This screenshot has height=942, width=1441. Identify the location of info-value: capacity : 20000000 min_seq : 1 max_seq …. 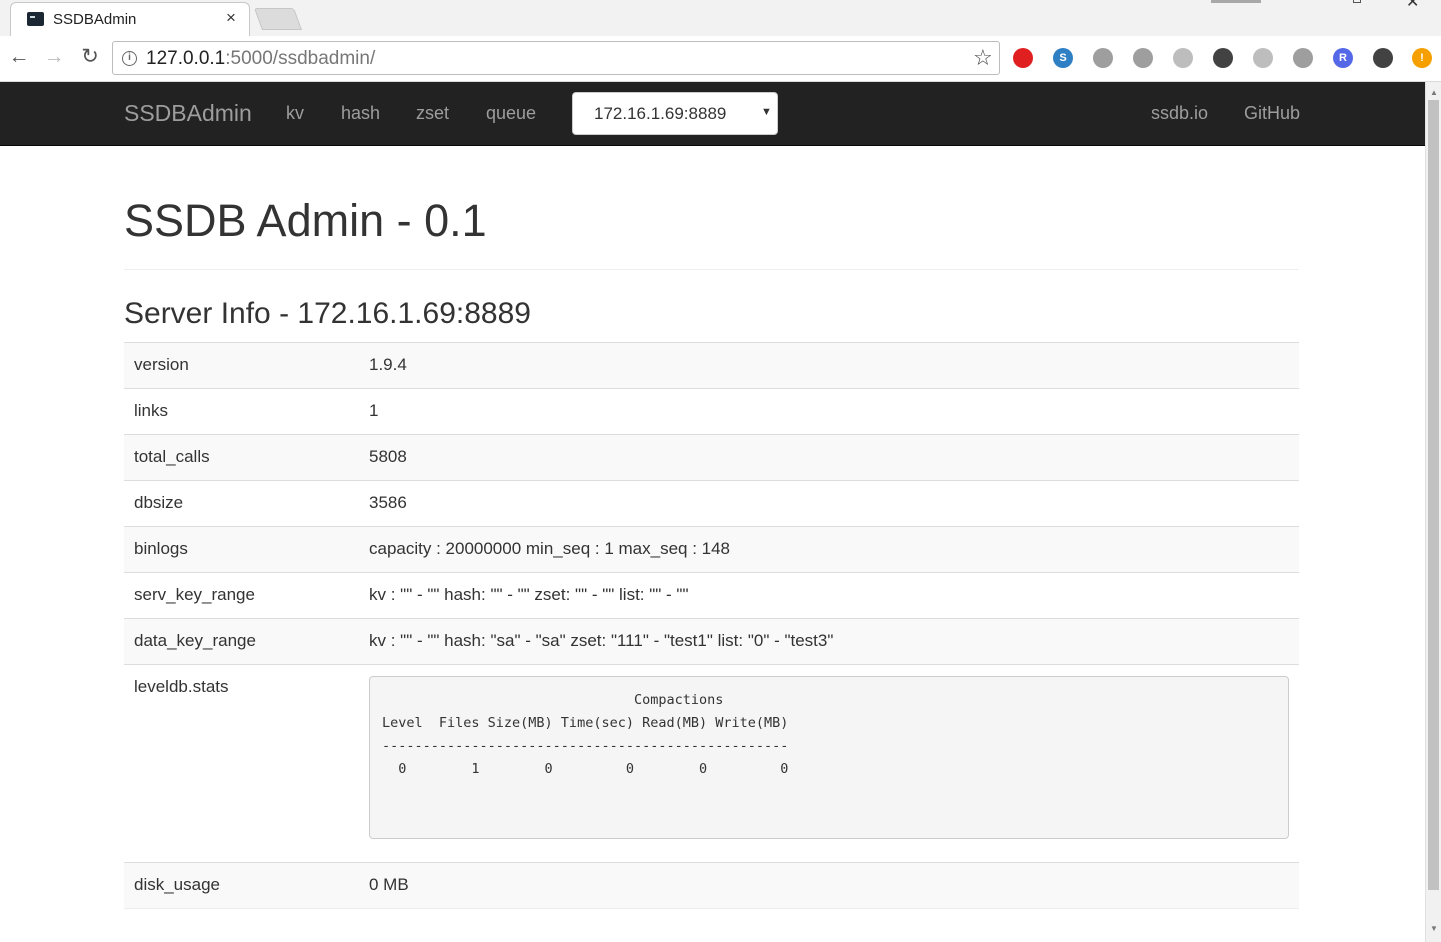
(829, 549).